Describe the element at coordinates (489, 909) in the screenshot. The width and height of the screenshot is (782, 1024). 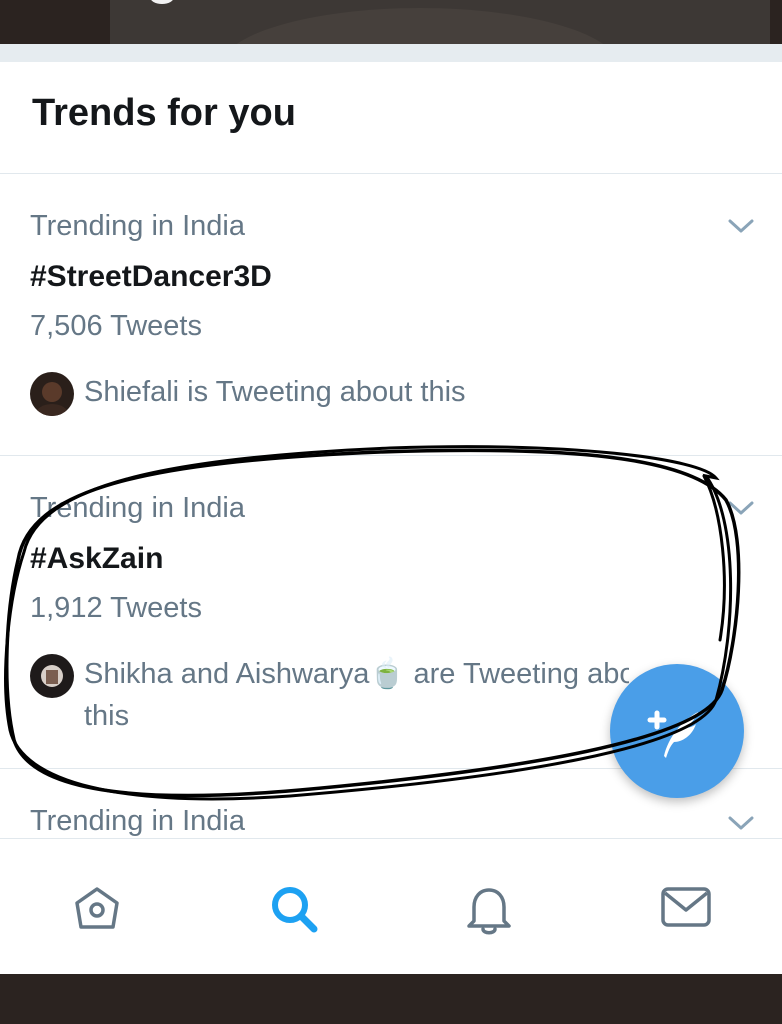
I see `notifications-icon` at that location.